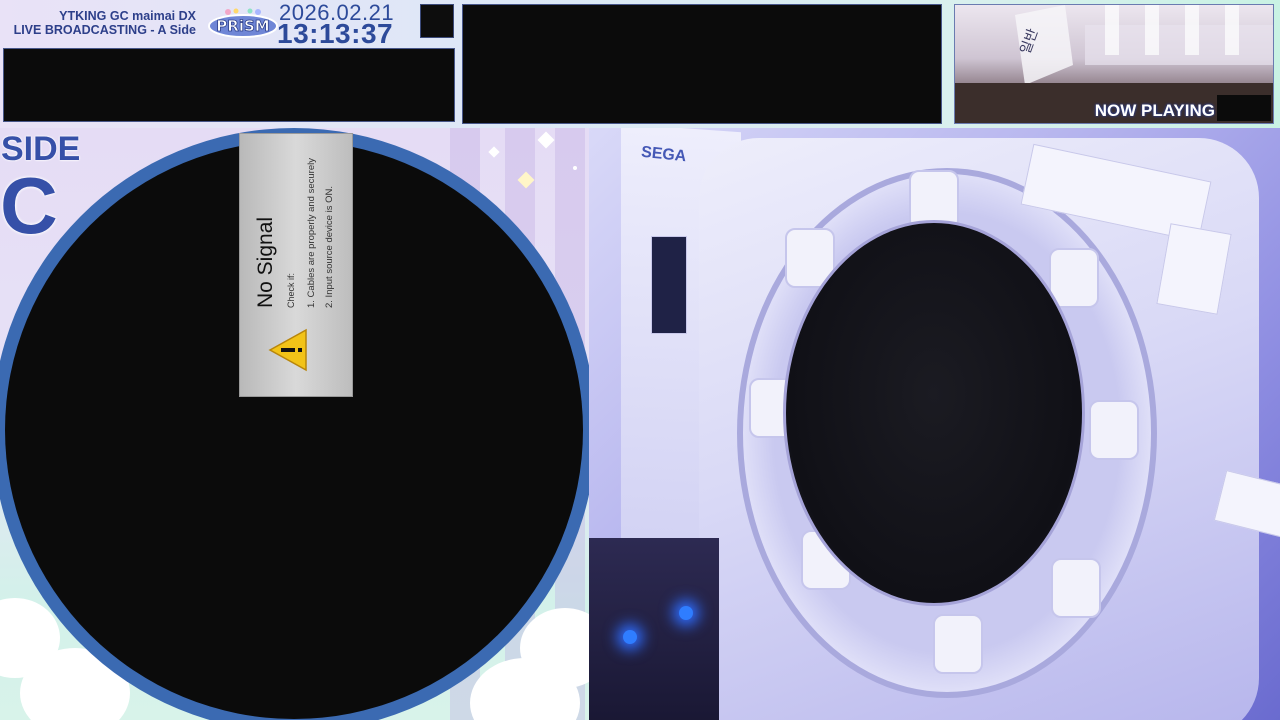  Describe the element at coordinates (127, 16) in the screenshot. I see `title-line-1: YTKING GC maimai DX` at that location.